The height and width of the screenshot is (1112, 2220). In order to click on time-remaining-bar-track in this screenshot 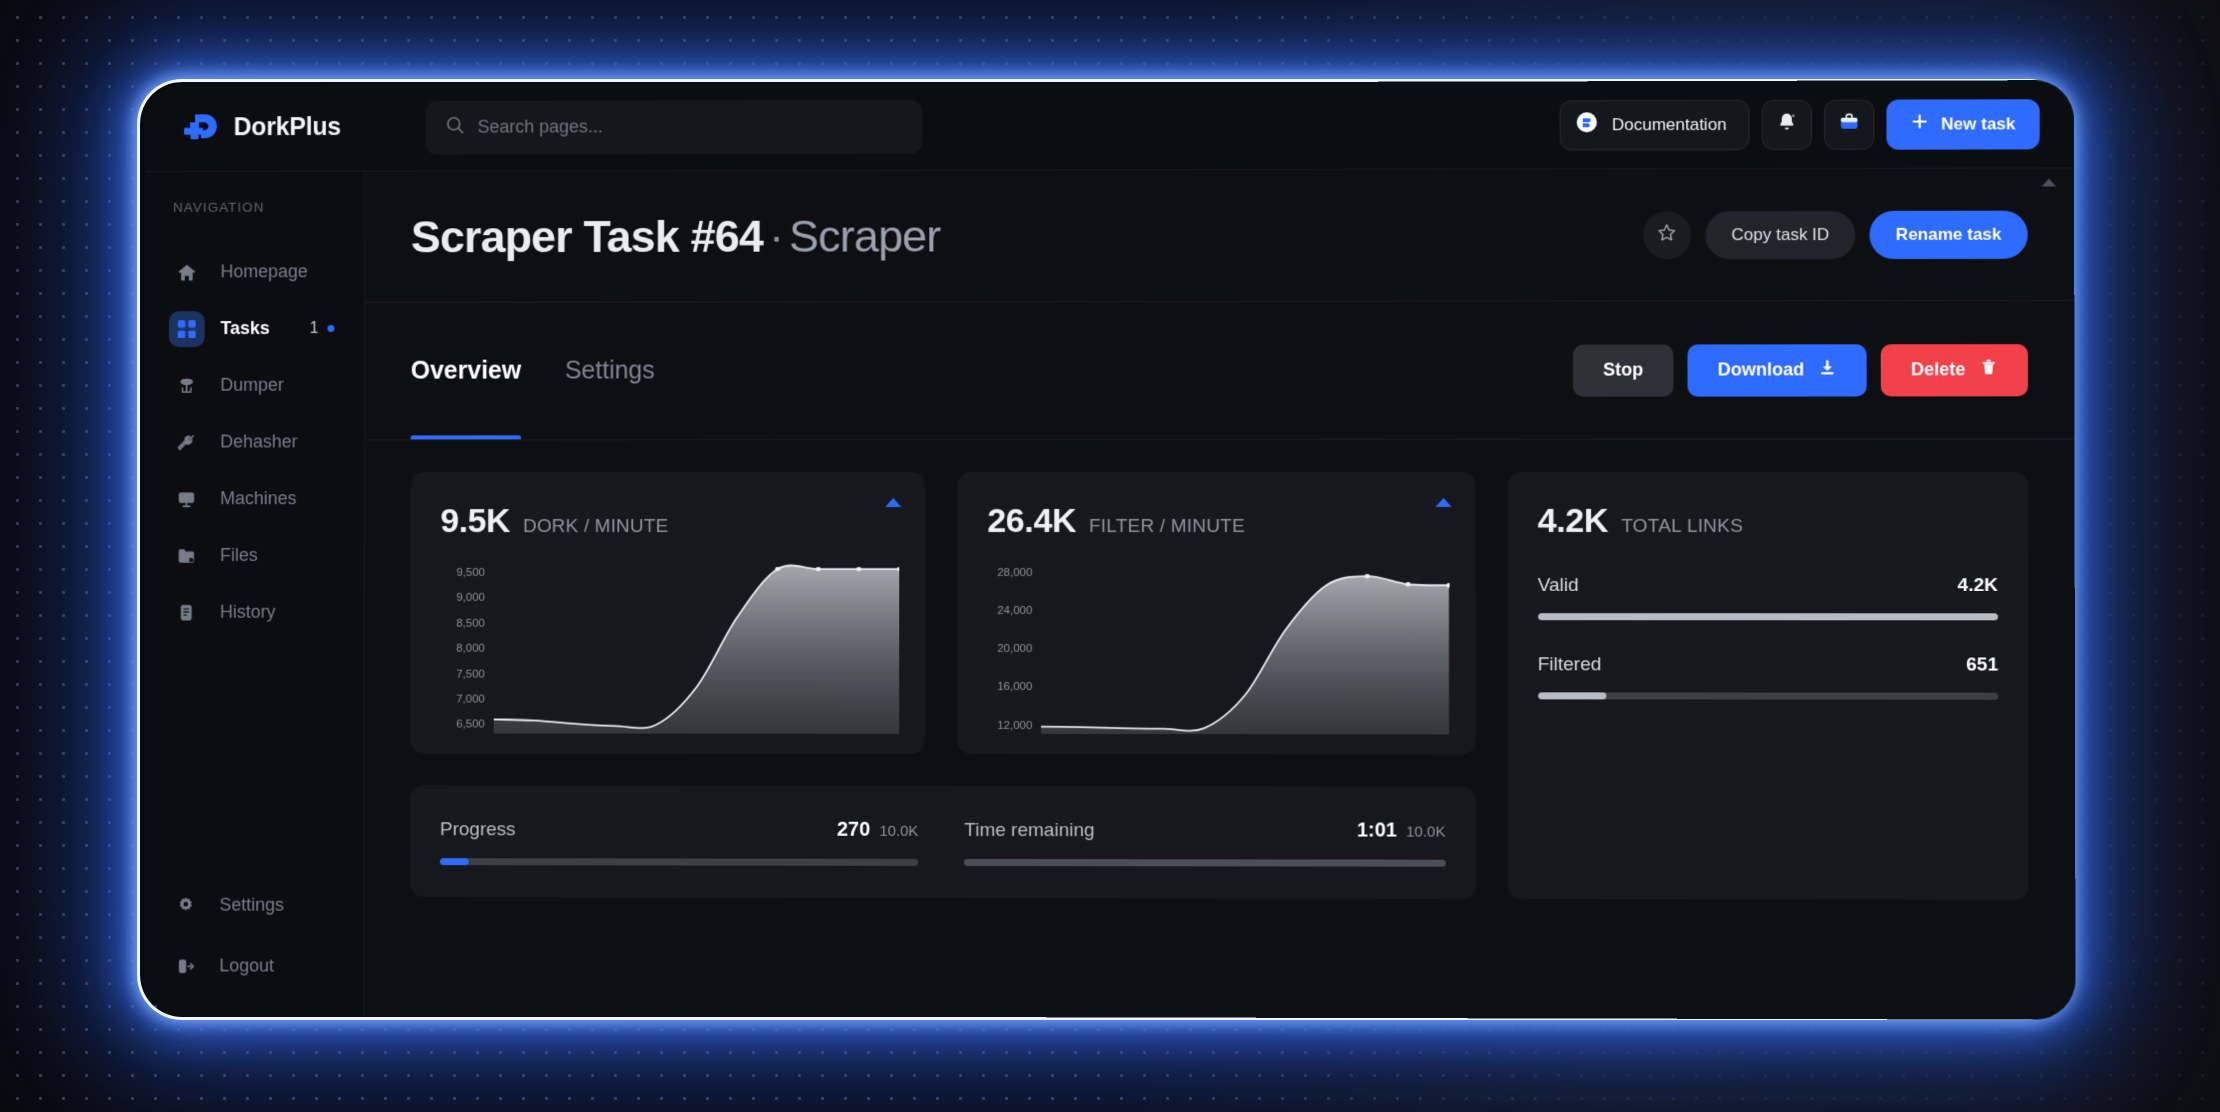, I will do `click(1205, 862)`.